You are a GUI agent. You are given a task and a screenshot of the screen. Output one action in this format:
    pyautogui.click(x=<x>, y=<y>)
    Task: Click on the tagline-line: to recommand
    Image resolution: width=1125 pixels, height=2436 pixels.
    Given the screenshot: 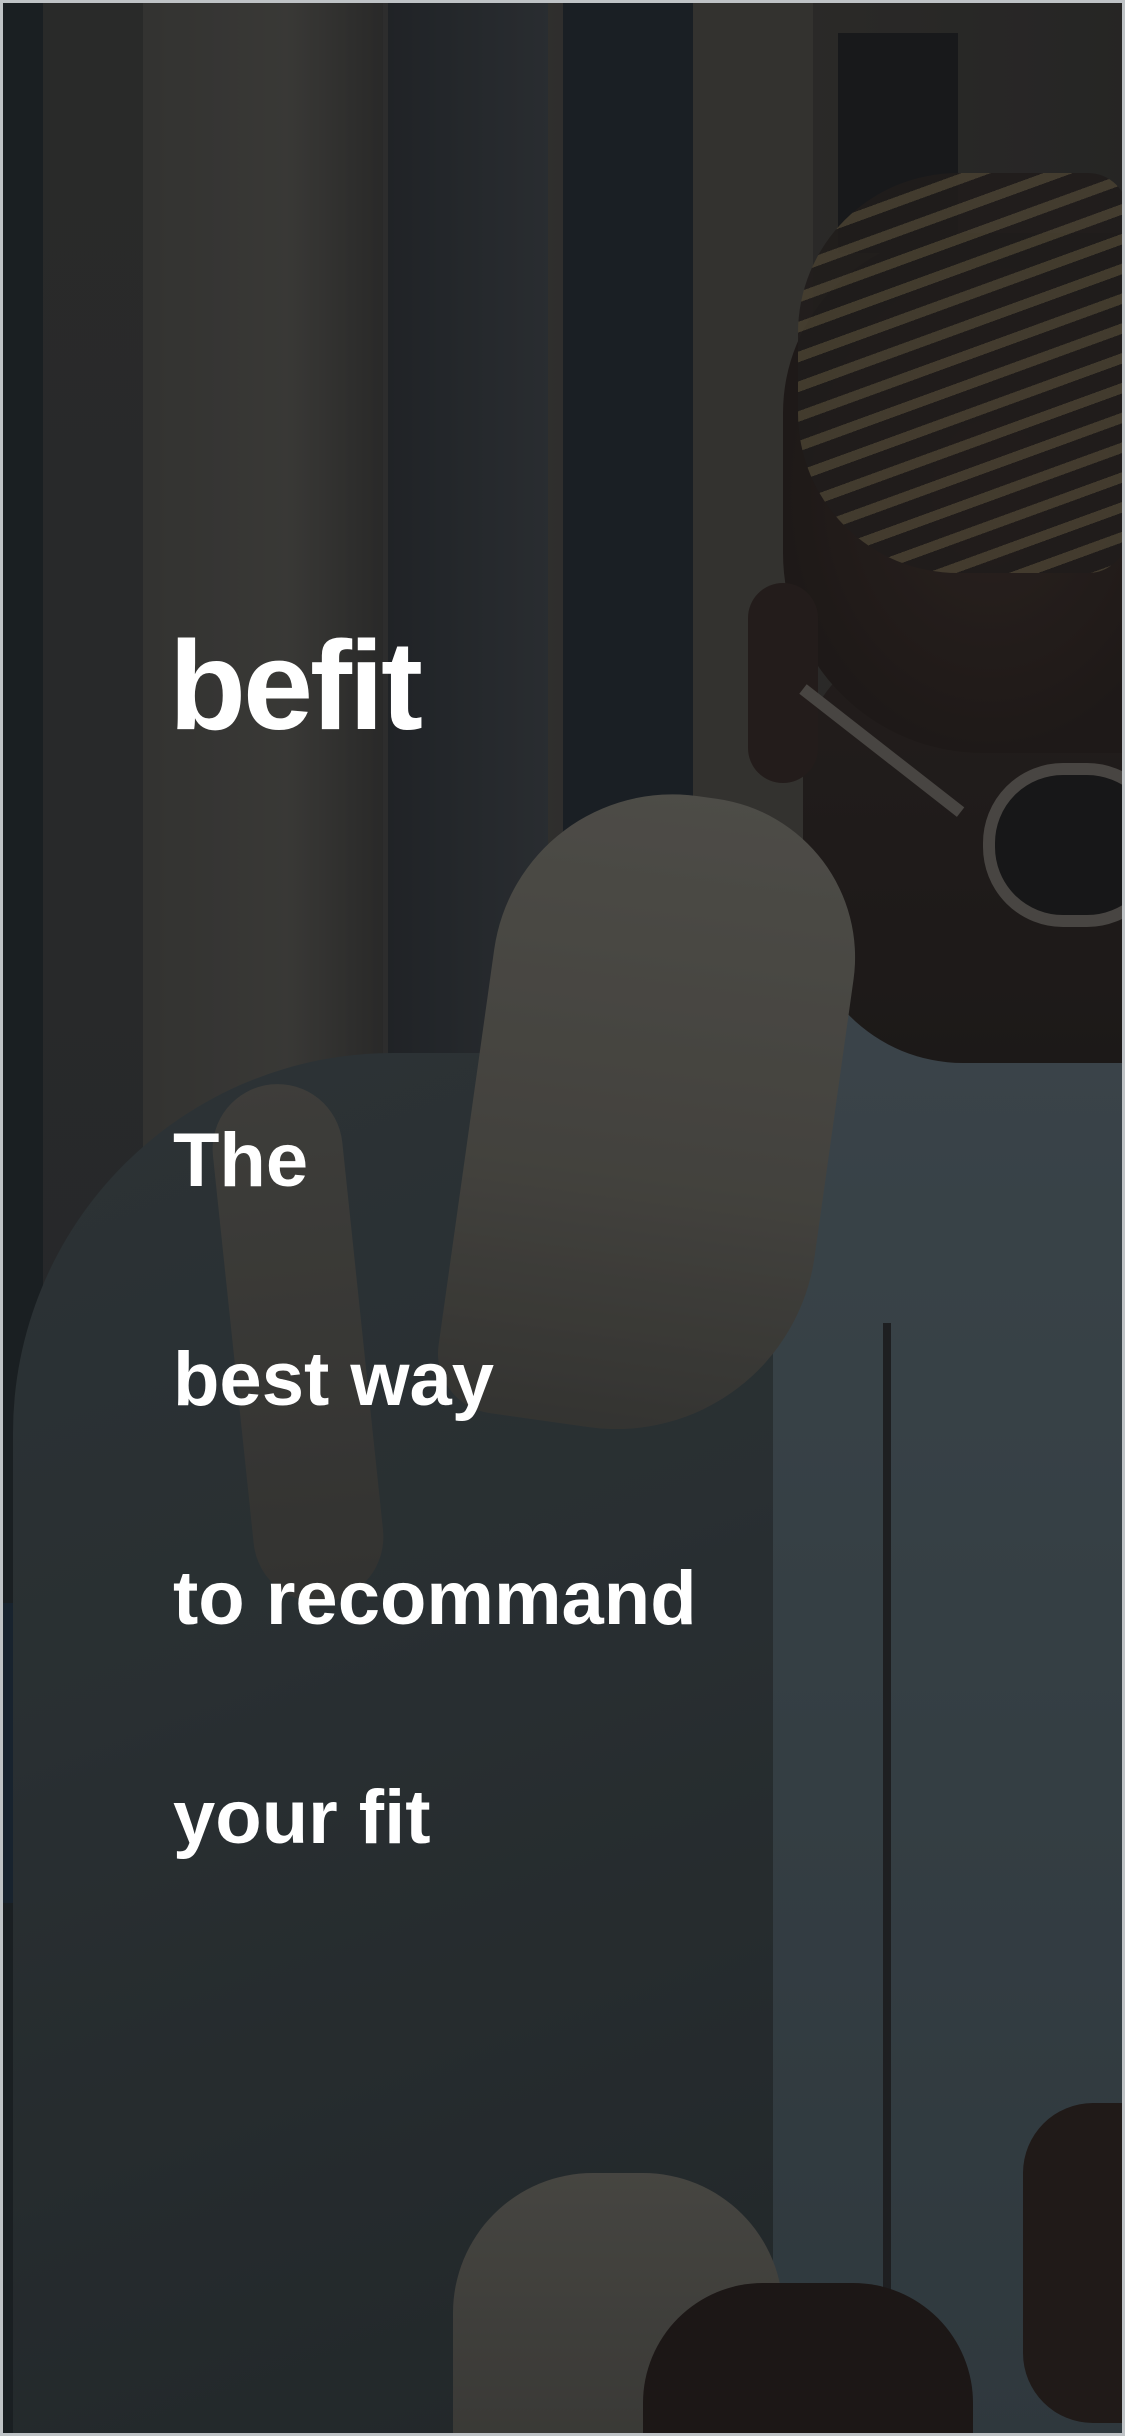 What is the action you would take?
    pyautogui.click(x=435, y=1598)
    